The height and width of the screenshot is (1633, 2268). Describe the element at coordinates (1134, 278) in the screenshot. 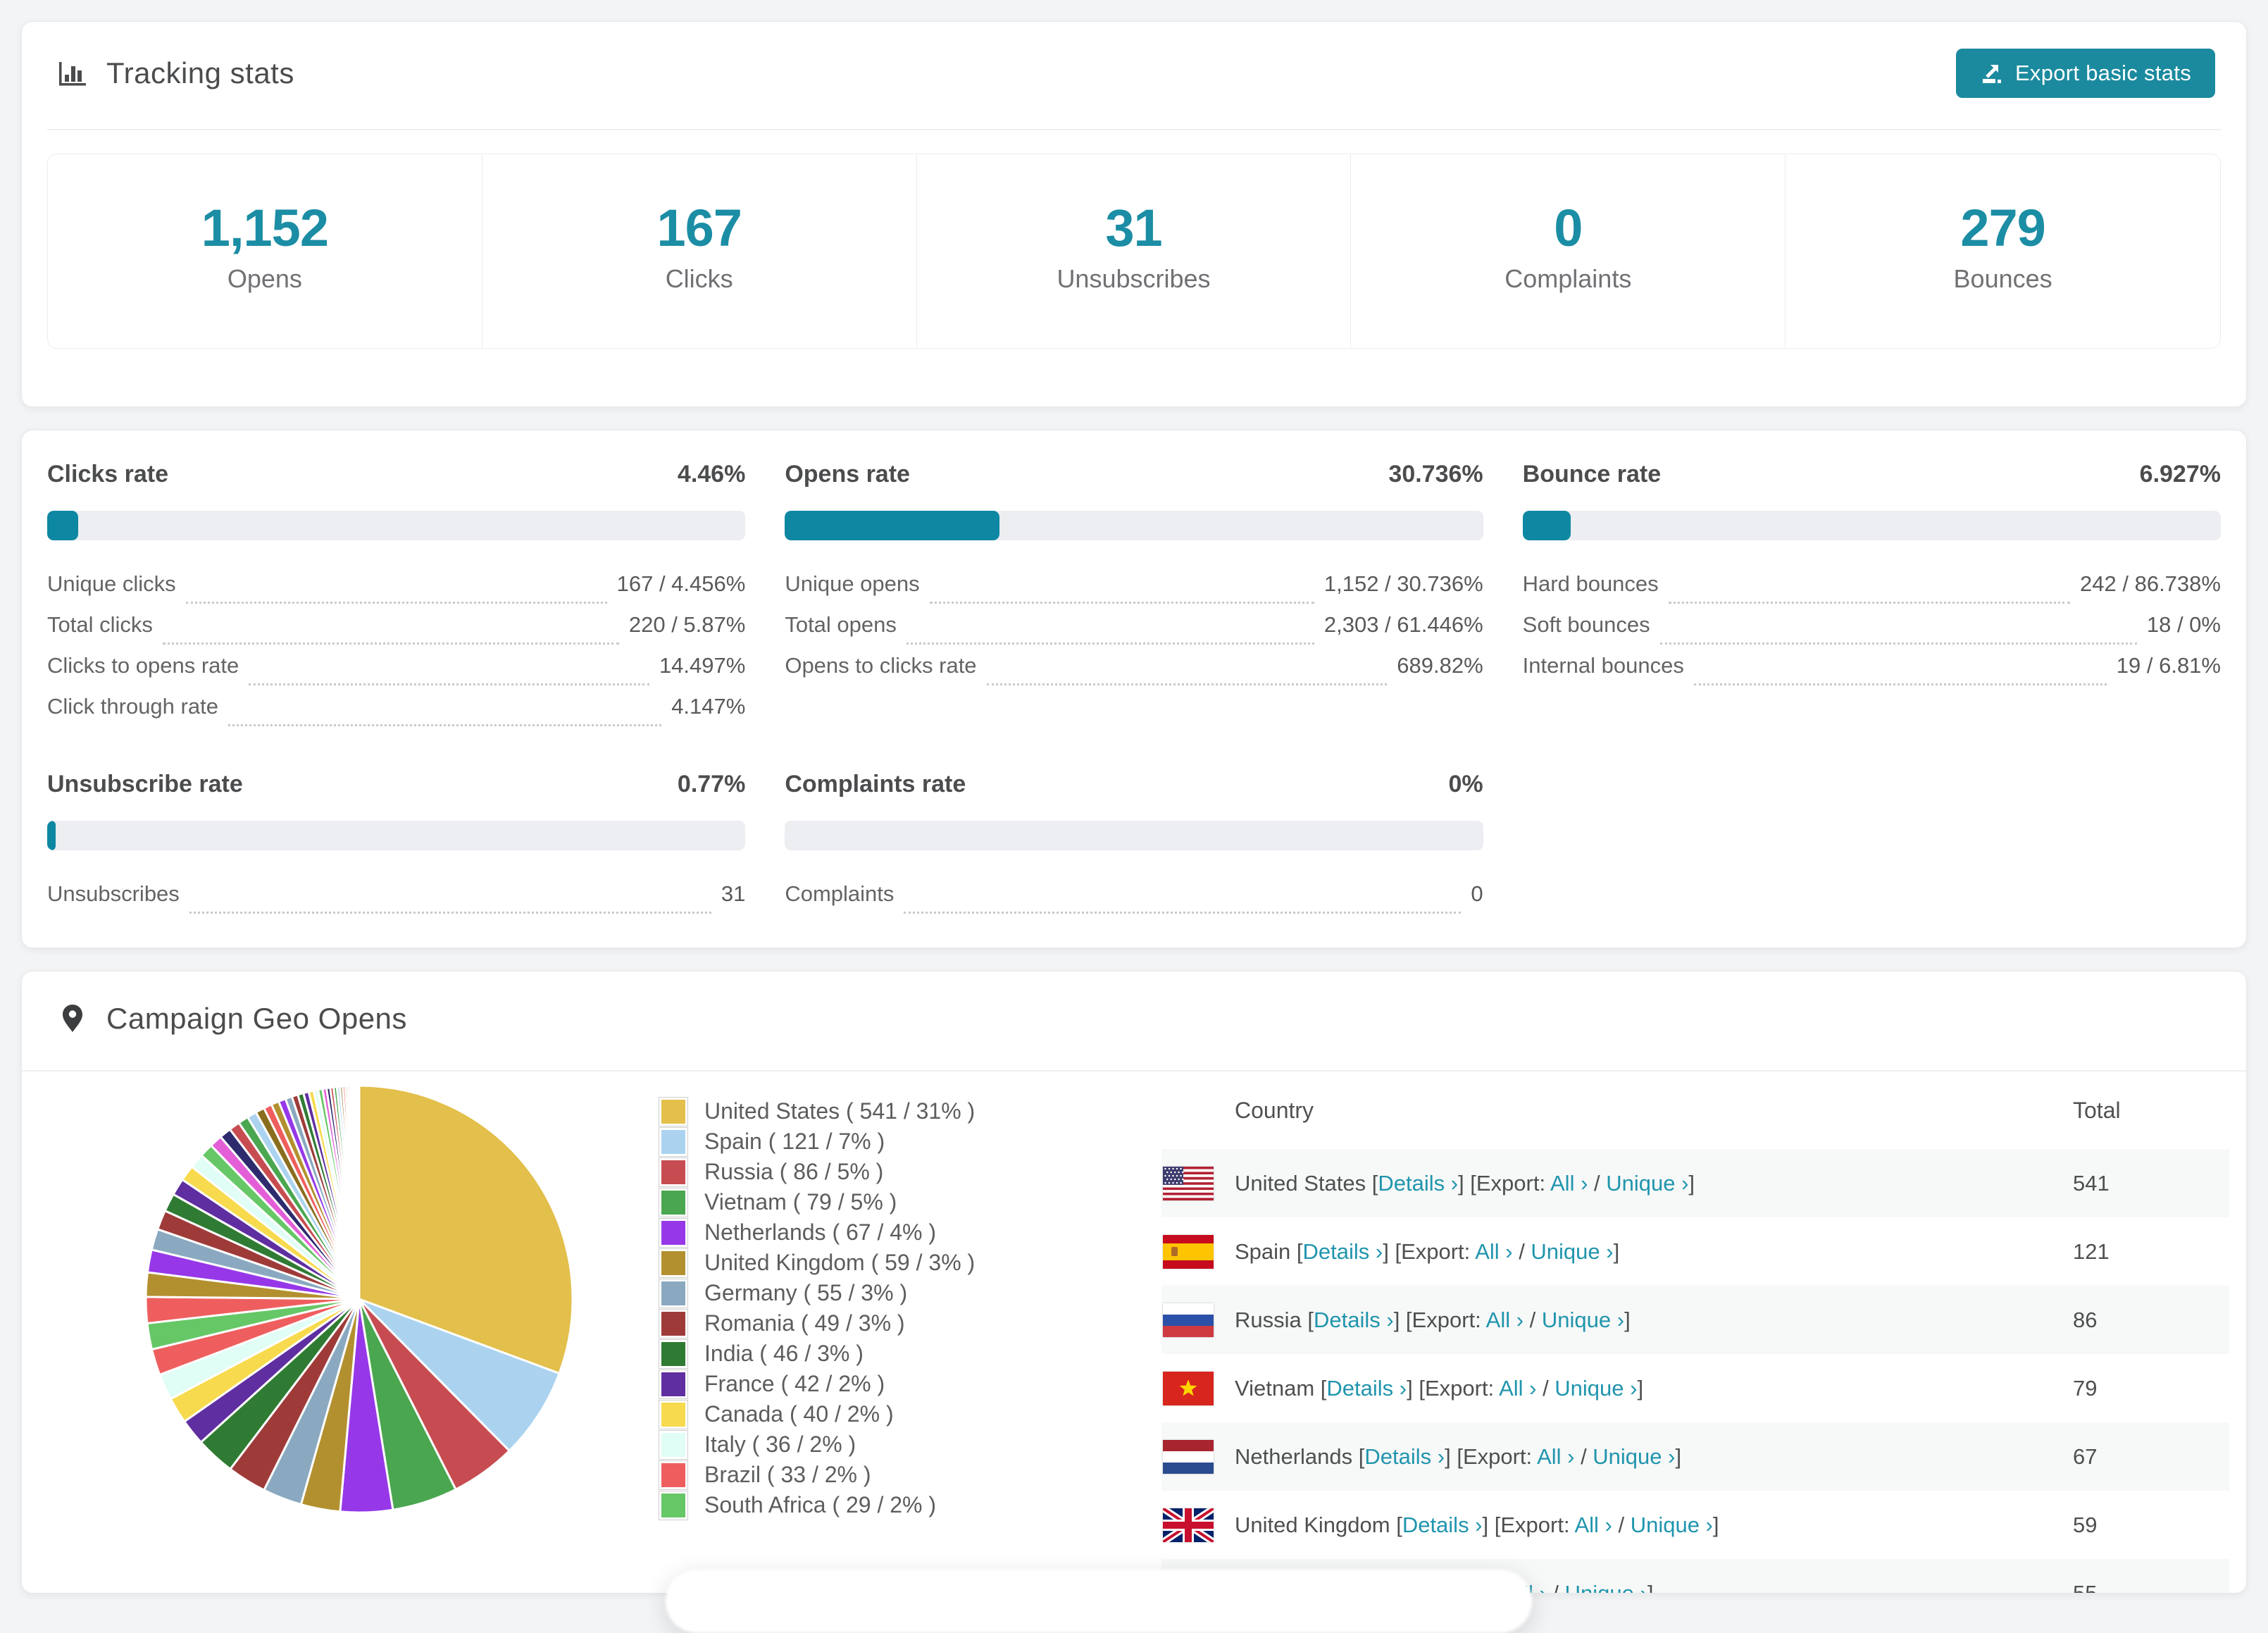

I see `stat-label: Unsubscribes` at that location.